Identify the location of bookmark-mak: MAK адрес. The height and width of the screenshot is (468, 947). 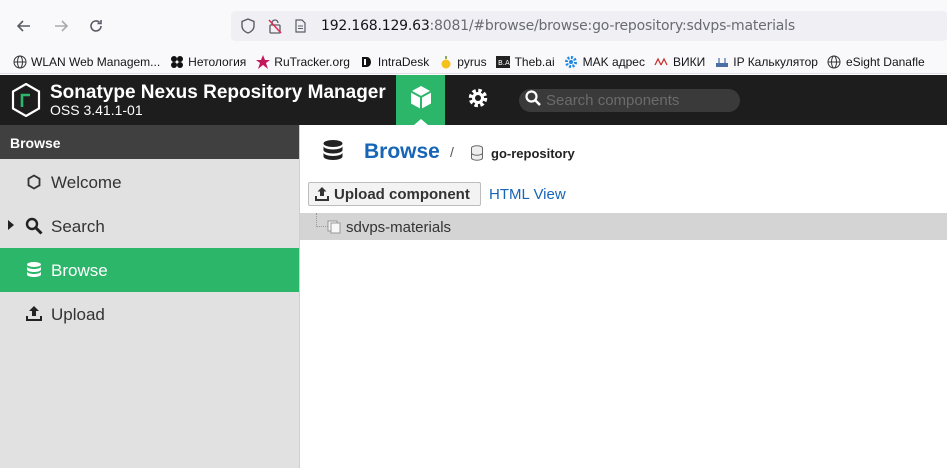
(604, 61).